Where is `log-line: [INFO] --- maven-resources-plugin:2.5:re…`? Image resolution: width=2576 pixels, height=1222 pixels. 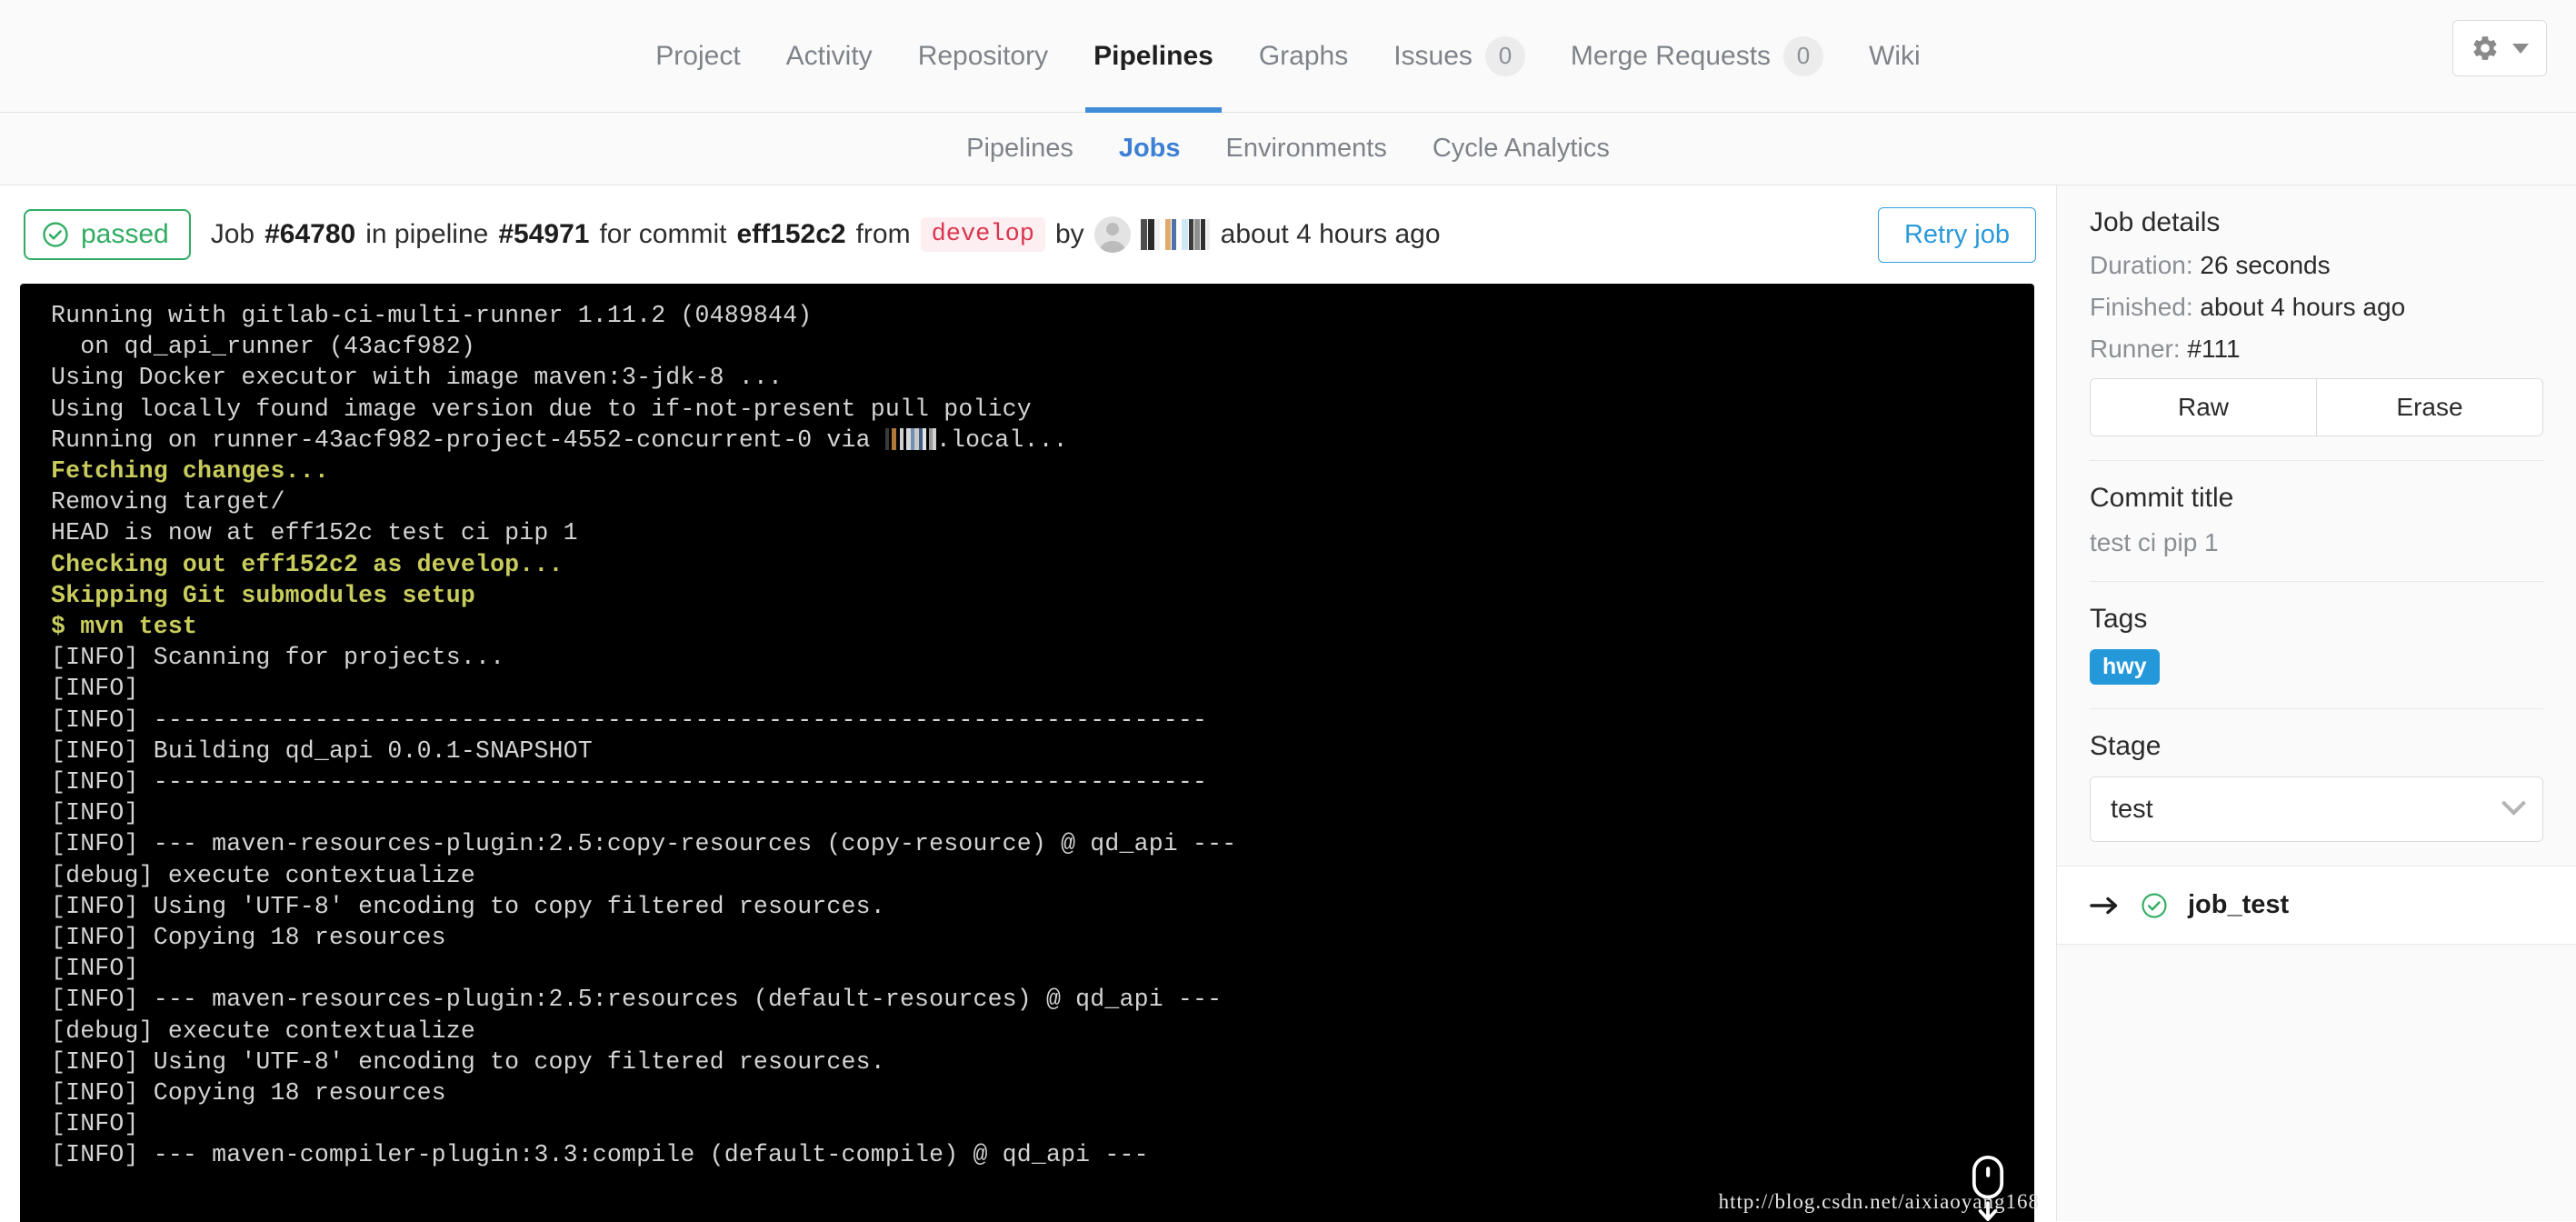 log-line: [INFO] --- maven-resources-plugin:2.5:re… is located at coordinates (637, 1000).